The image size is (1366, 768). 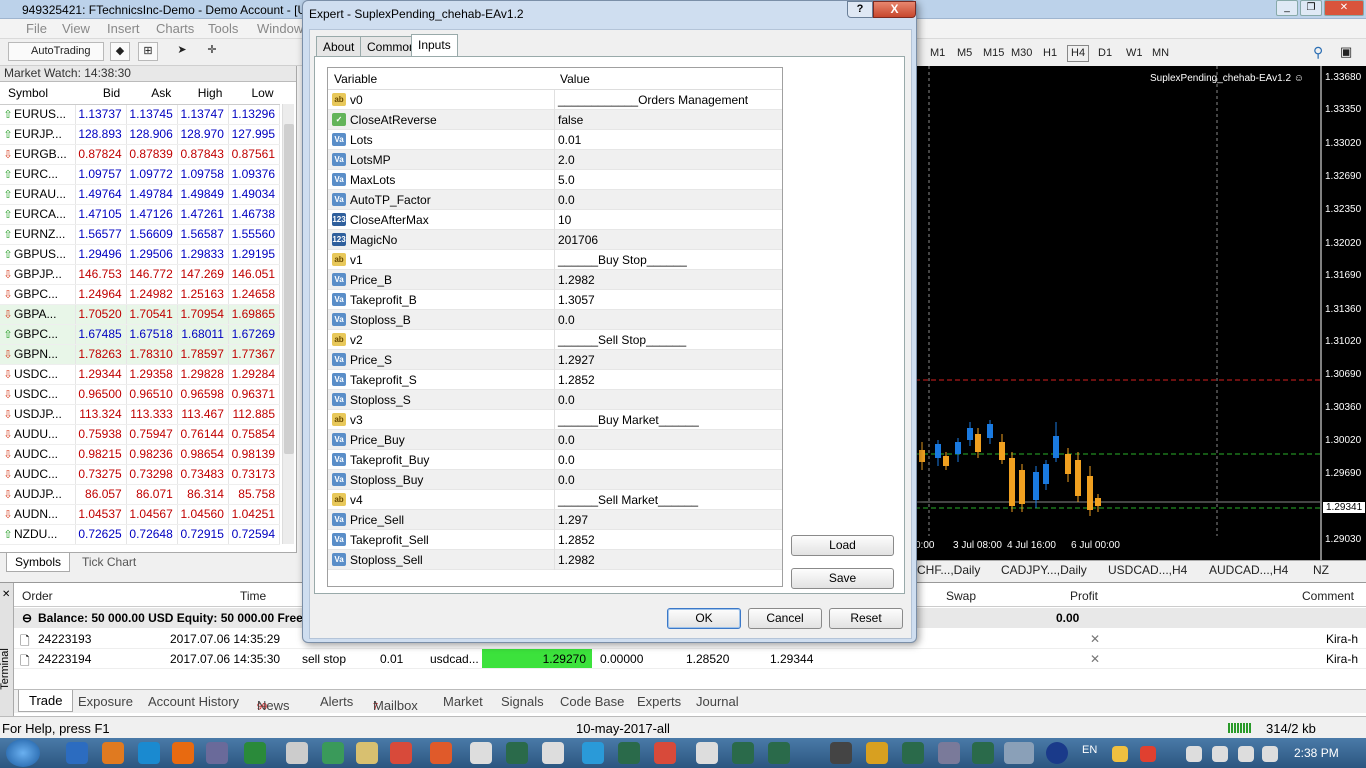 I want to click on tab-market: Market, so click(x=463, y=701).